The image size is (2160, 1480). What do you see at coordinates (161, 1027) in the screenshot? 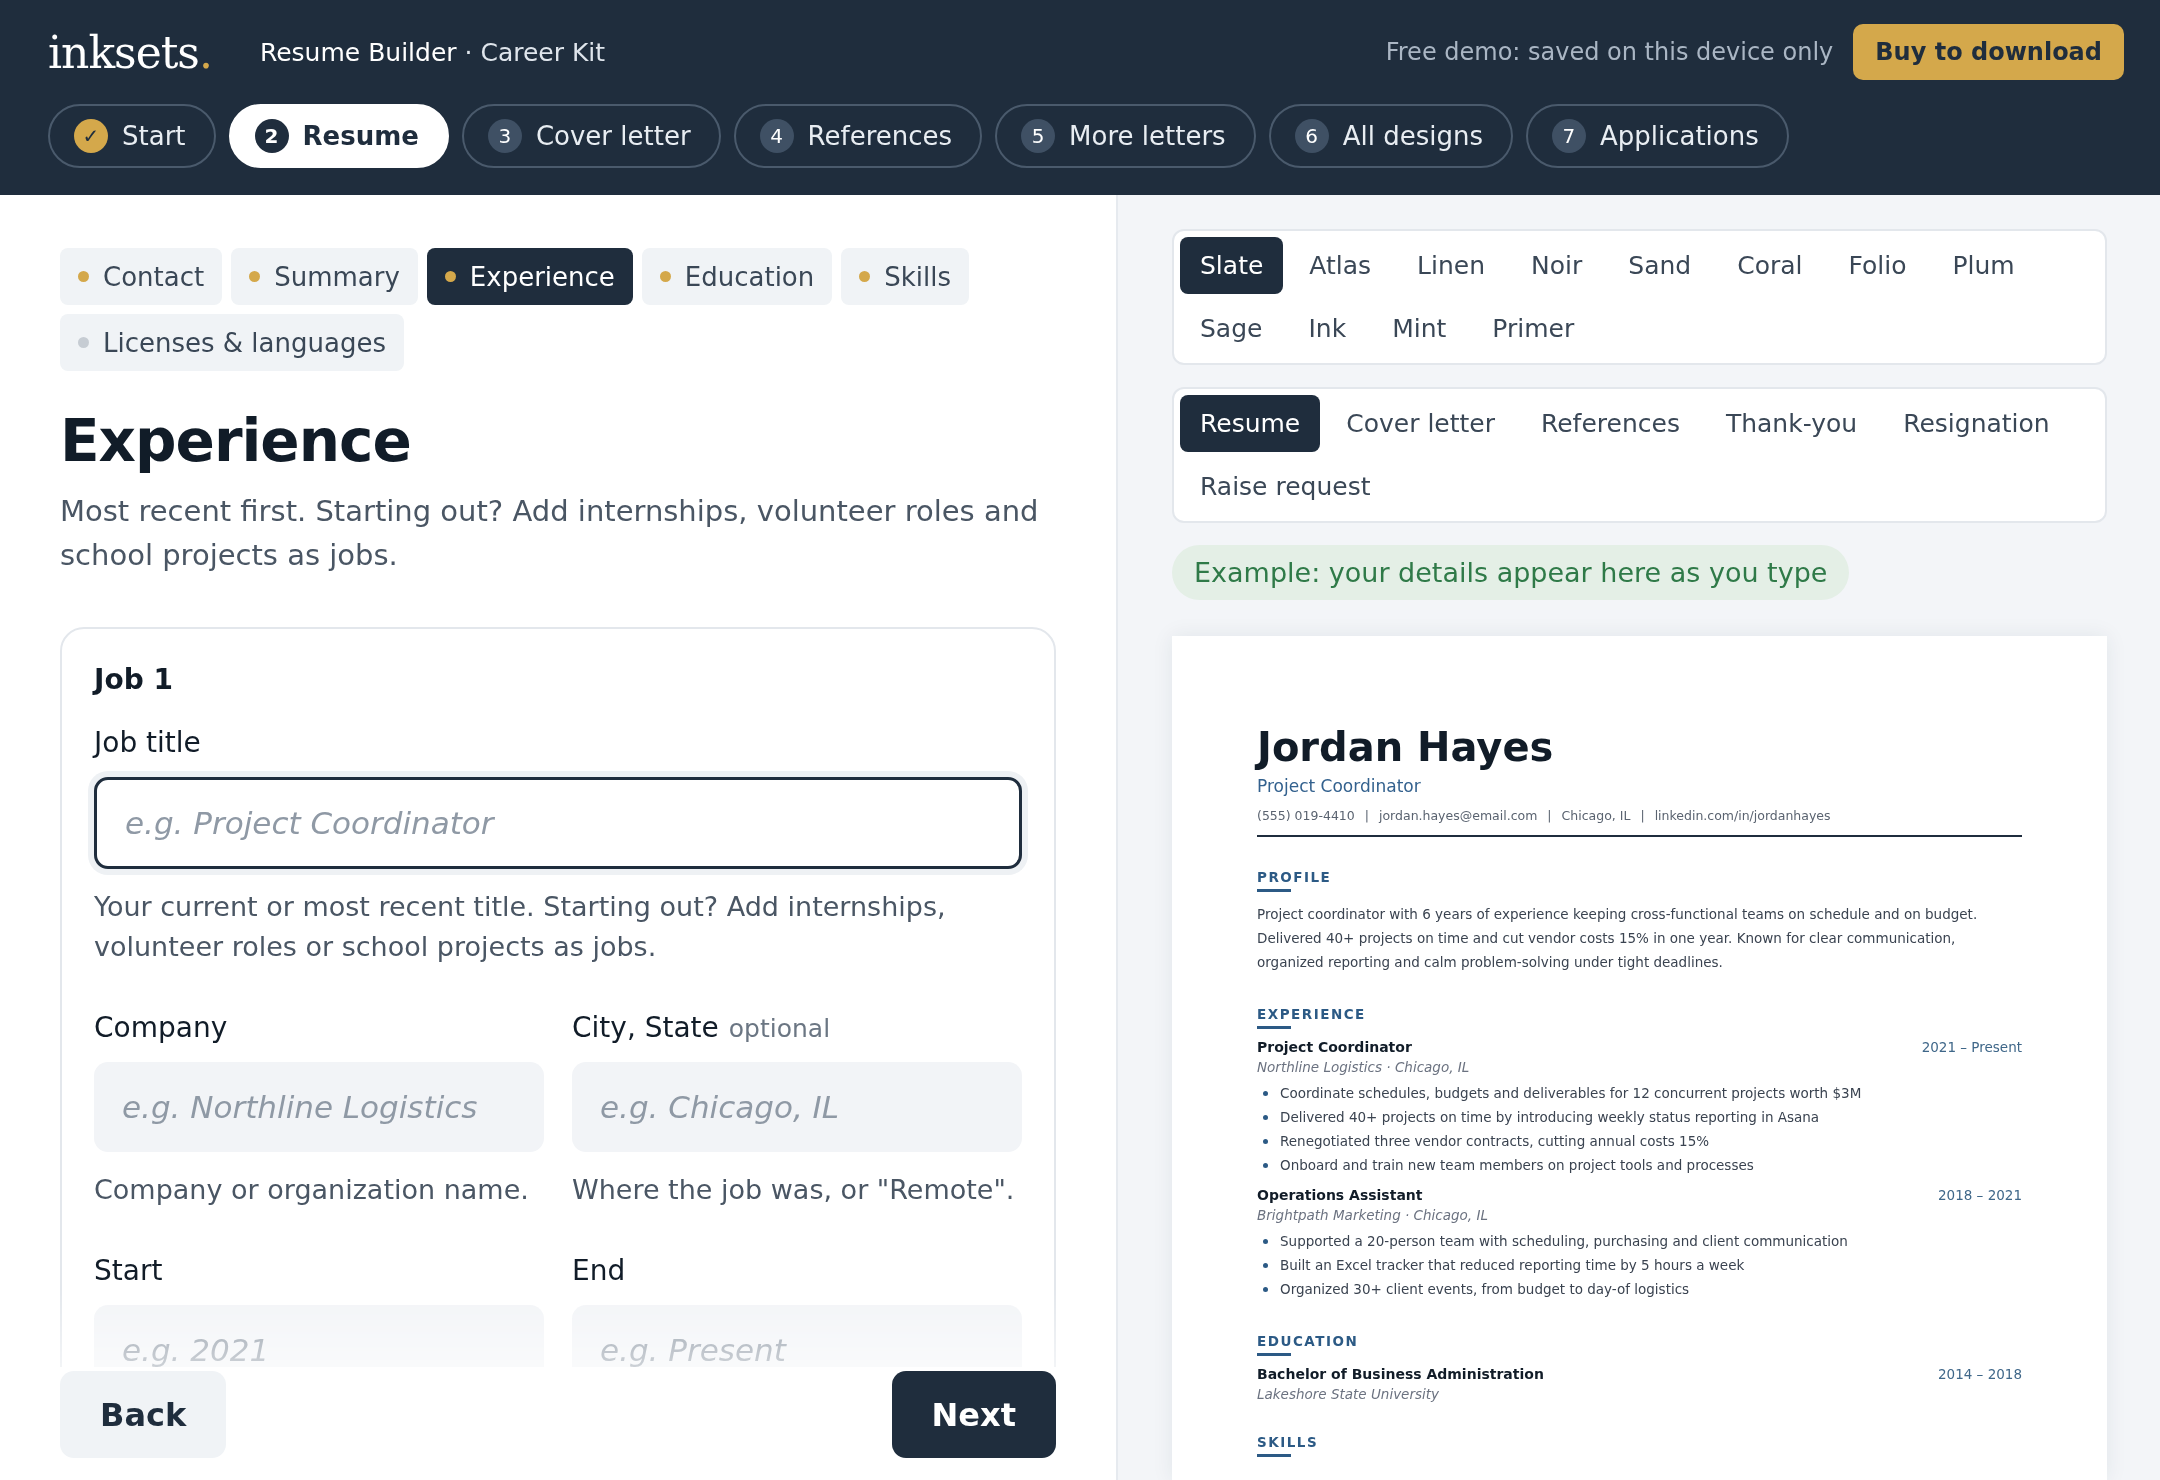
I see `field-label: Company` at bounding box center [161, 1027].